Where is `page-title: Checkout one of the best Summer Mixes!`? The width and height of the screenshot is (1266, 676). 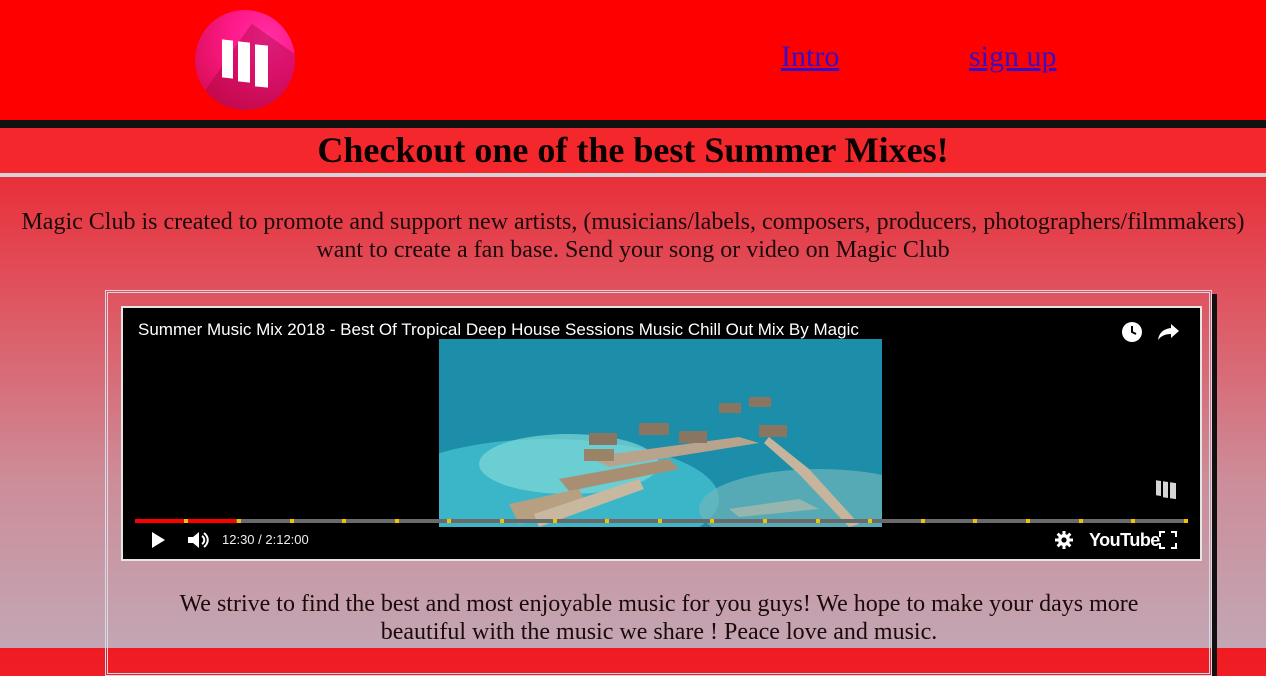
page-title: Checkout one of the best Summer Mixes! is located at coordinates (633, 152).